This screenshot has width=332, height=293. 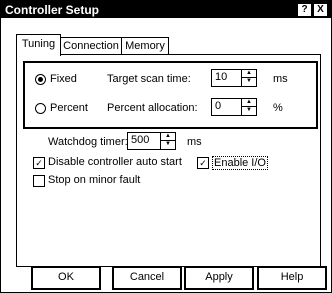 What do you see at coordinates (278, 108) in the screenshot?
I see `percent-alloc-unit: %` at bounding box center [278, 108].